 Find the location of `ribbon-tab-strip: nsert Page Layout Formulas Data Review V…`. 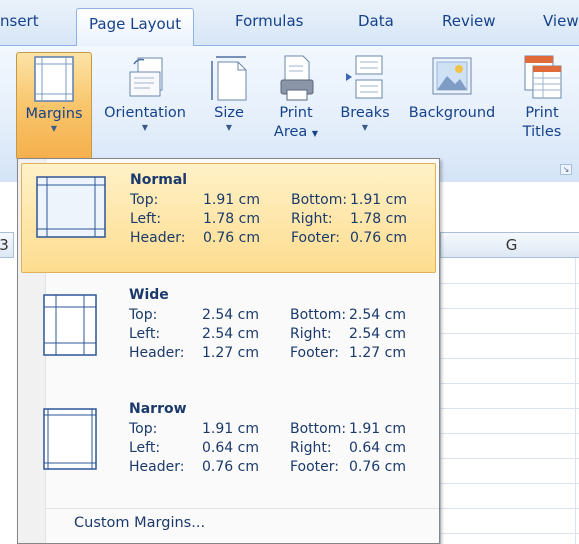

ribbon-tab-strip: nsert Page Layout Formulas Data Review V… is located at coordinates (289, 23).